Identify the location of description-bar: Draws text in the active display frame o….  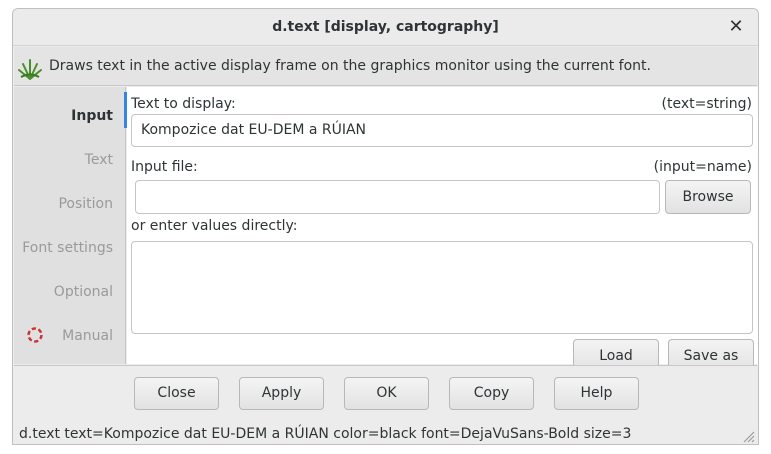
(385, 66).